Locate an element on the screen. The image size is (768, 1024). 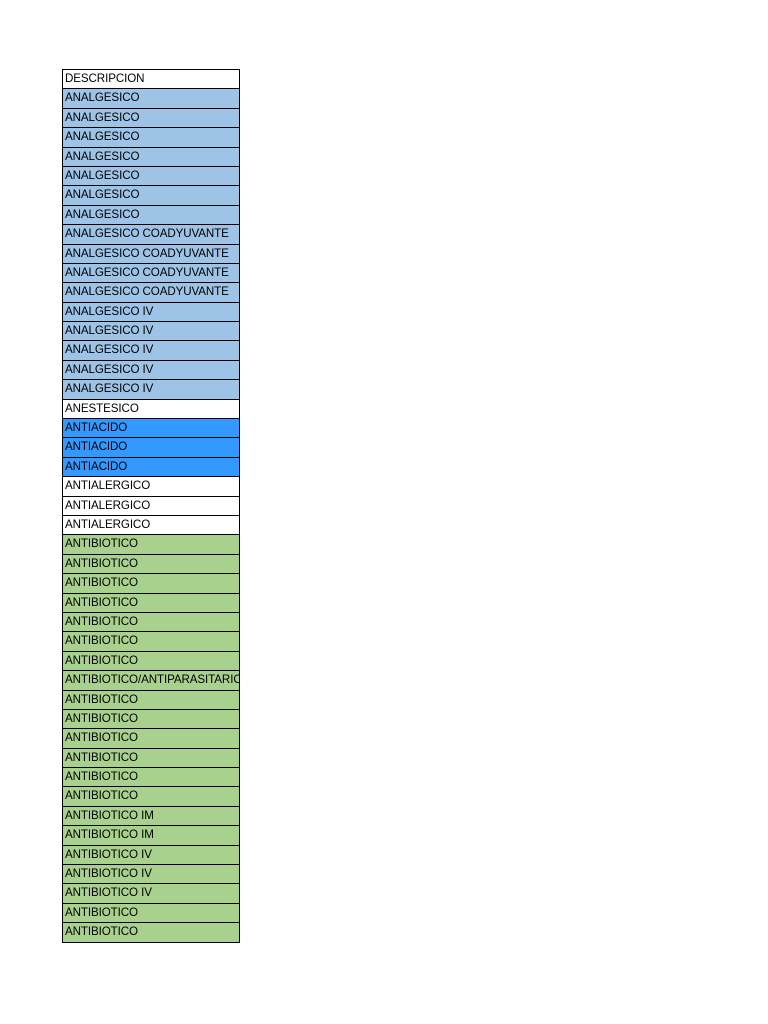
column-header-cell: DESCRIPCION is located at coordinates (151, 80).